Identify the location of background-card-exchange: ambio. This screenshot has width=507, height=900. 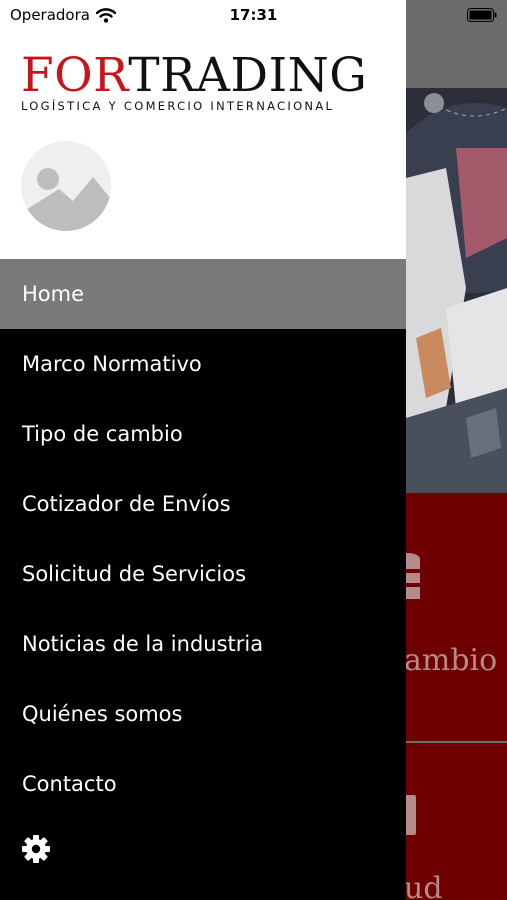
(456, 617).